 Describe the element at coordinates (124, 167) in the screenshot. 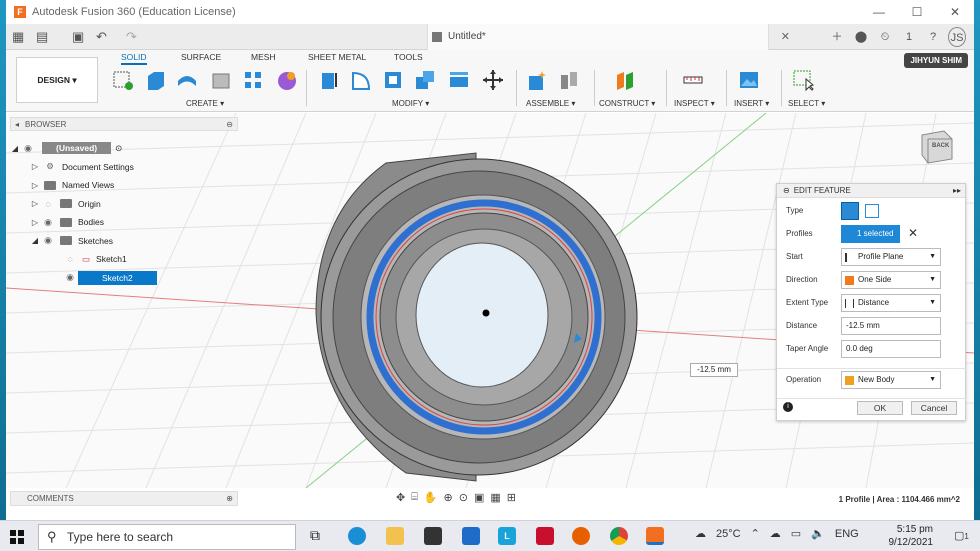

I see `browser-item-document-settings: ▷ ⚙ Document Settings` at that location.